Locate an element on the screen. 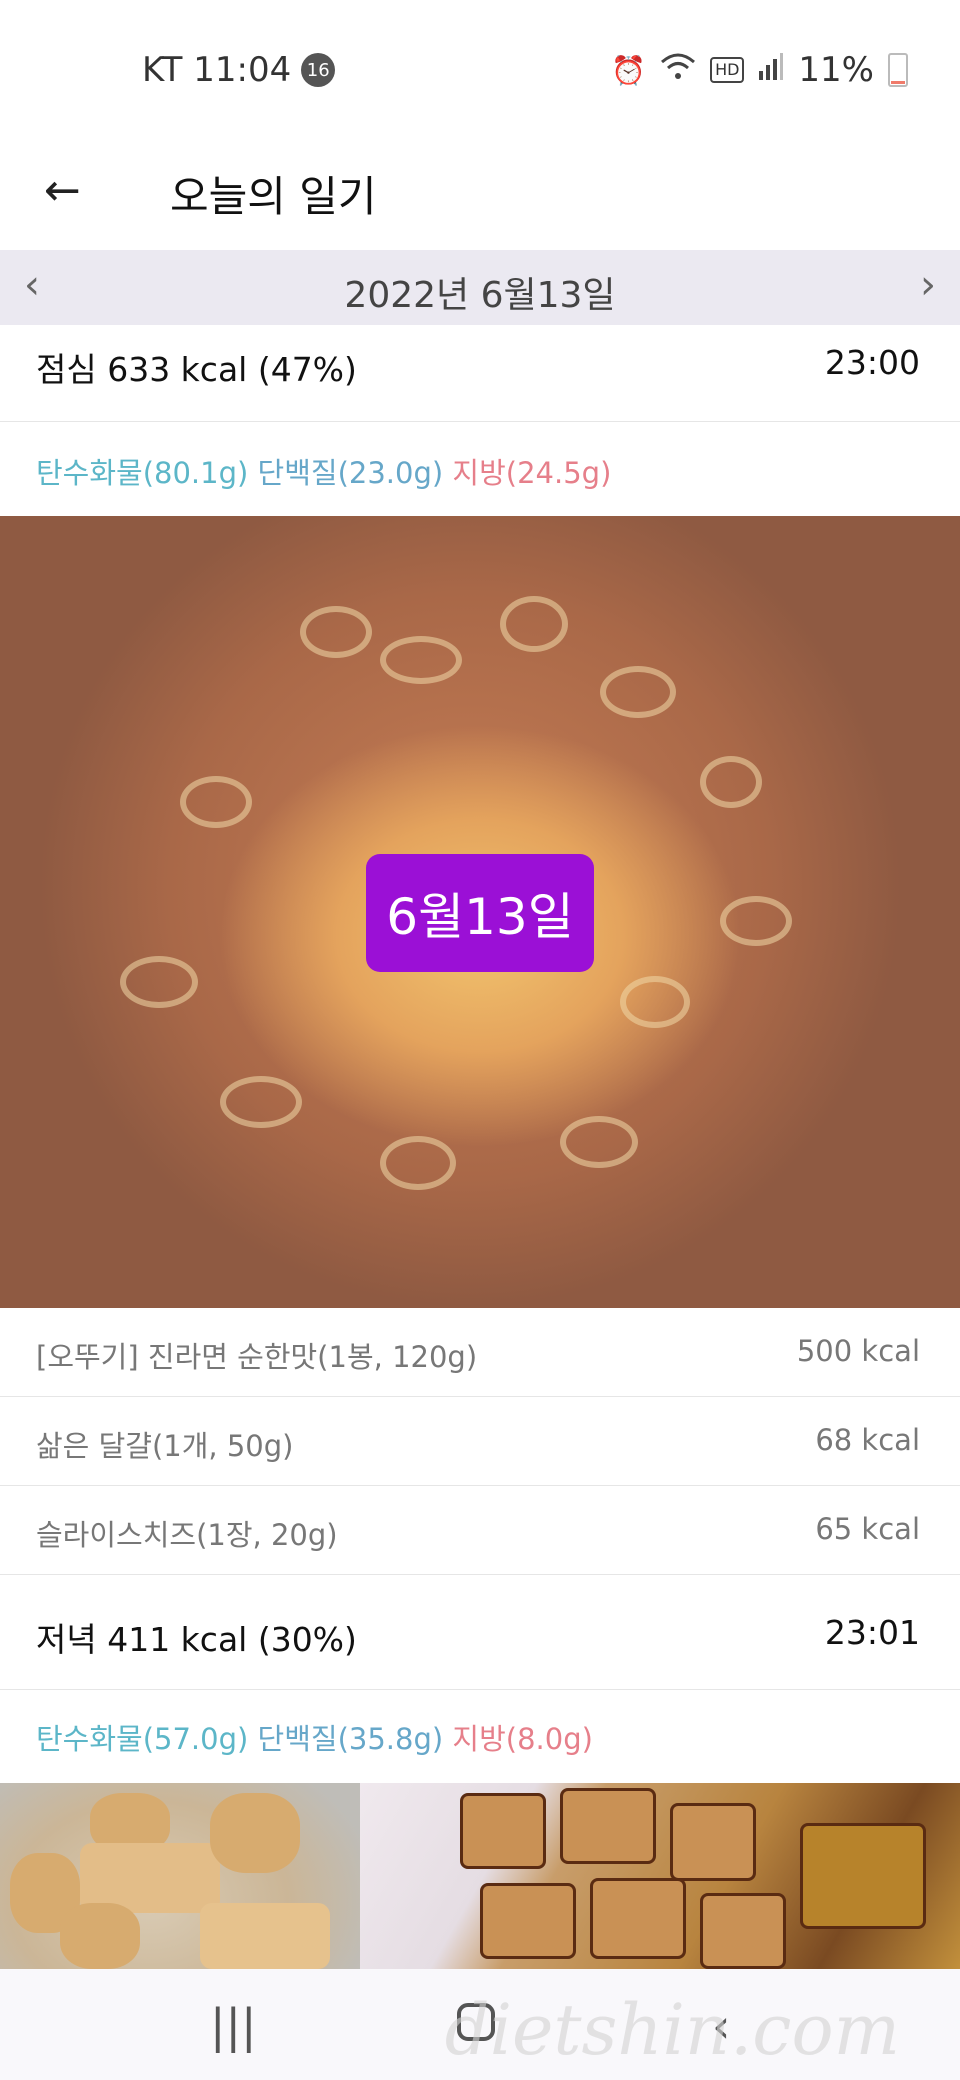 The width and height of the screenshot is (960, 2080). carrier-time: KT 11:04 is located at coordinates (217, 70).